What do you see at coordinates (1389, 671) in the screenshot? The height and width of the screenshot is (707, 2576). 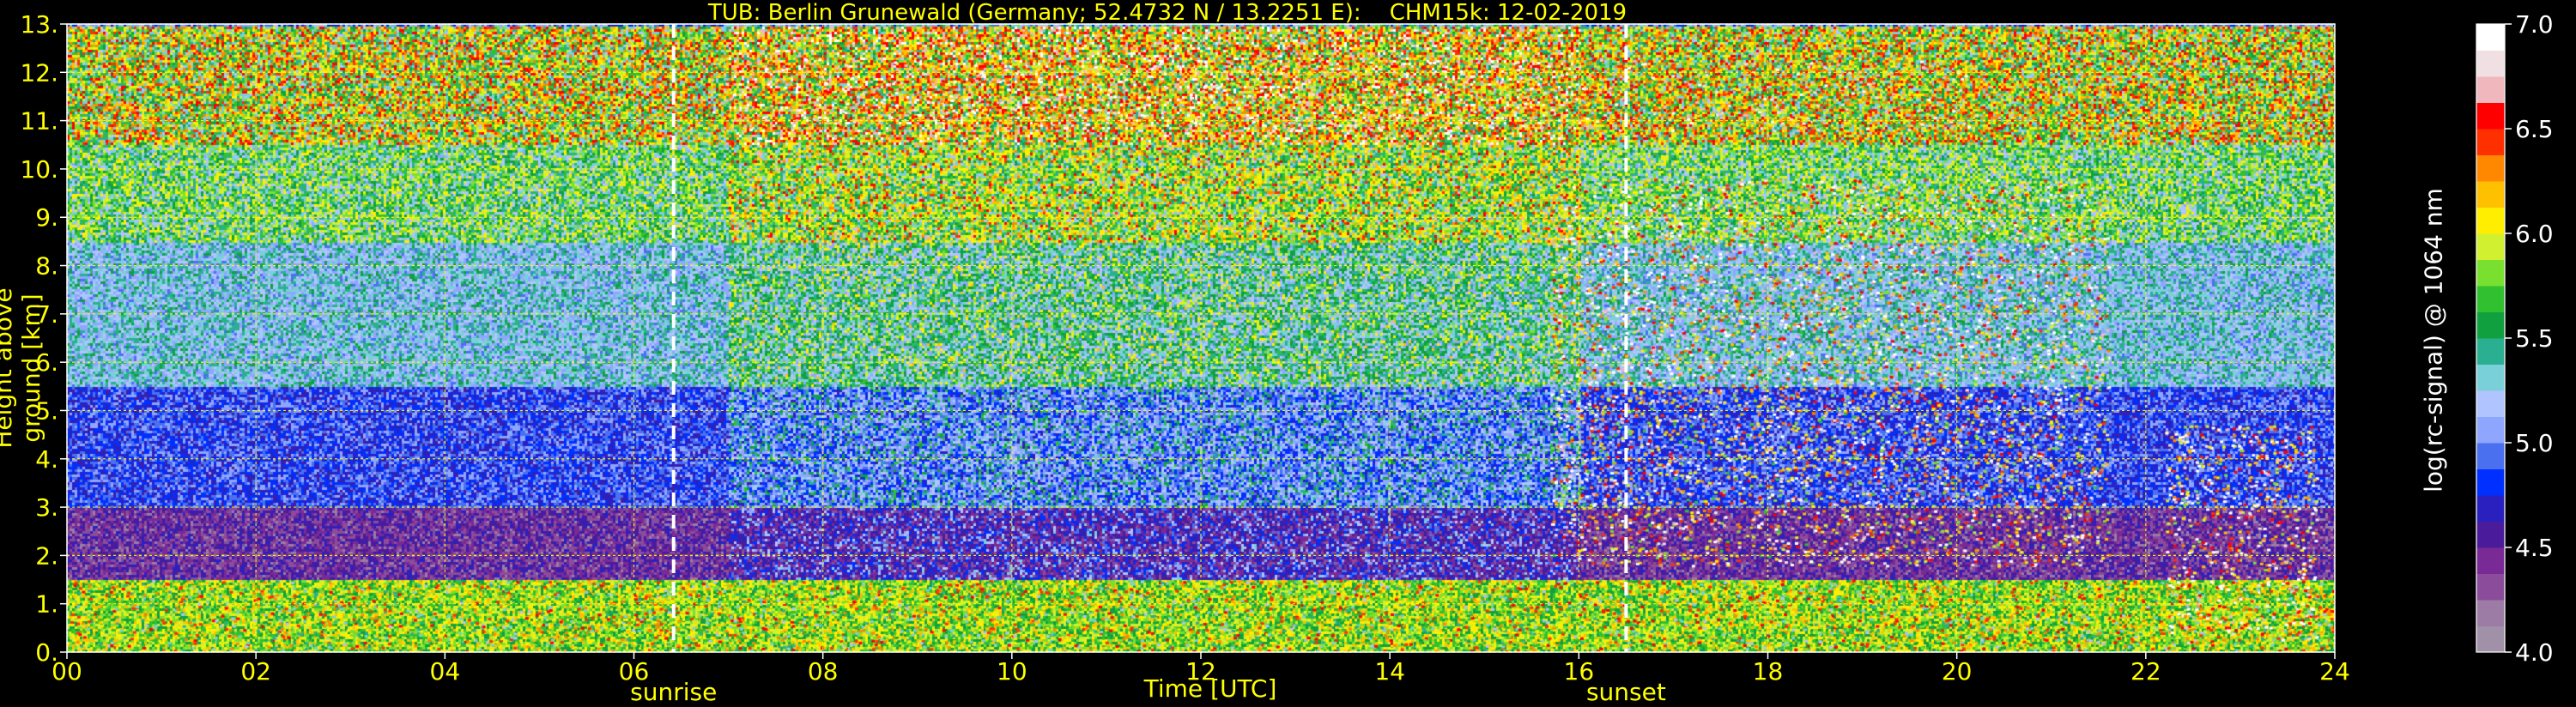 I see `x-tick-label: 14` at bounding box center [1389, 671].